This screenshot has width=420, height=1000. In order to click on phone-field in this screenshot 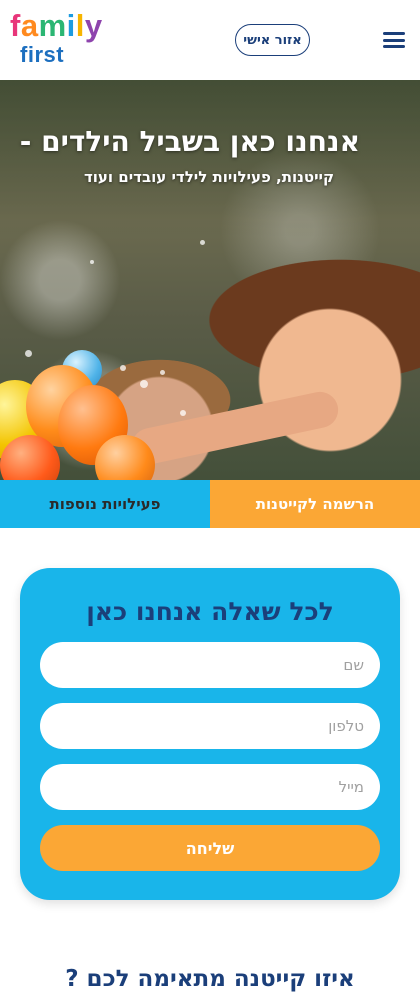, I will do `click(210, 726)`.